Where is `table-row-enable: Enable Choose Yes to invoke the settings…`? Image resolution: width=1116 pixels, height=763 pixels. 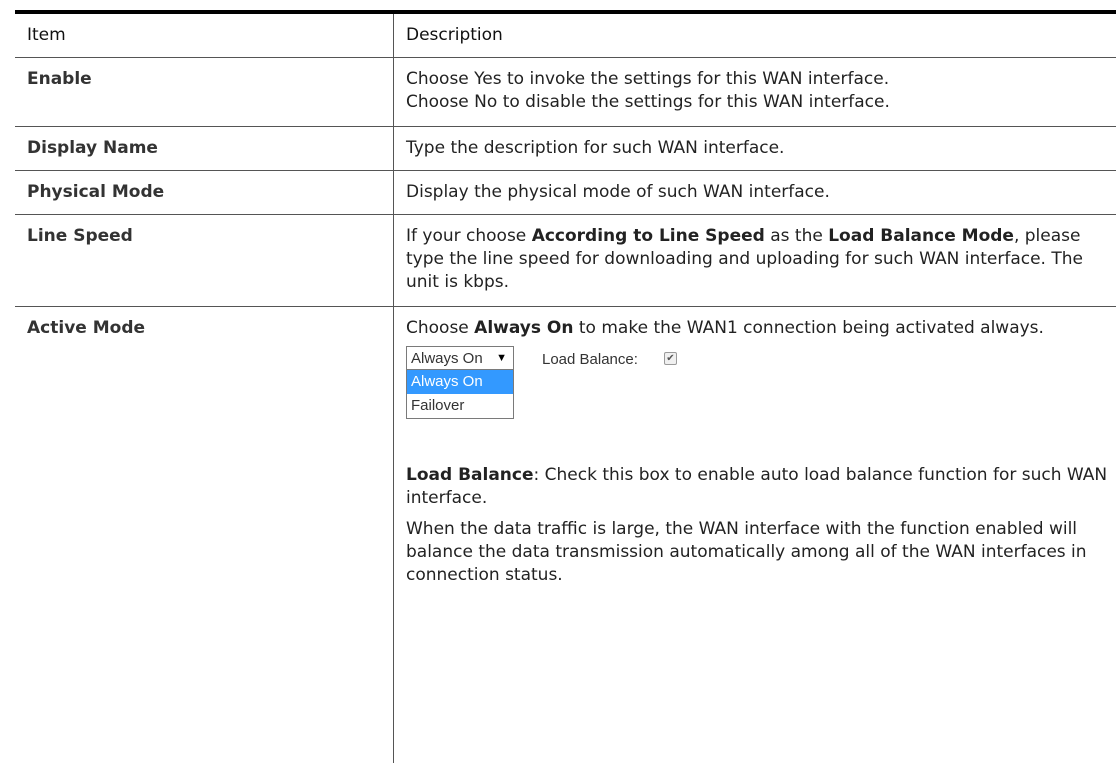
table-row-enable: Enable Choose Yes to invoke the settings… is located at coordinates (565, 92).